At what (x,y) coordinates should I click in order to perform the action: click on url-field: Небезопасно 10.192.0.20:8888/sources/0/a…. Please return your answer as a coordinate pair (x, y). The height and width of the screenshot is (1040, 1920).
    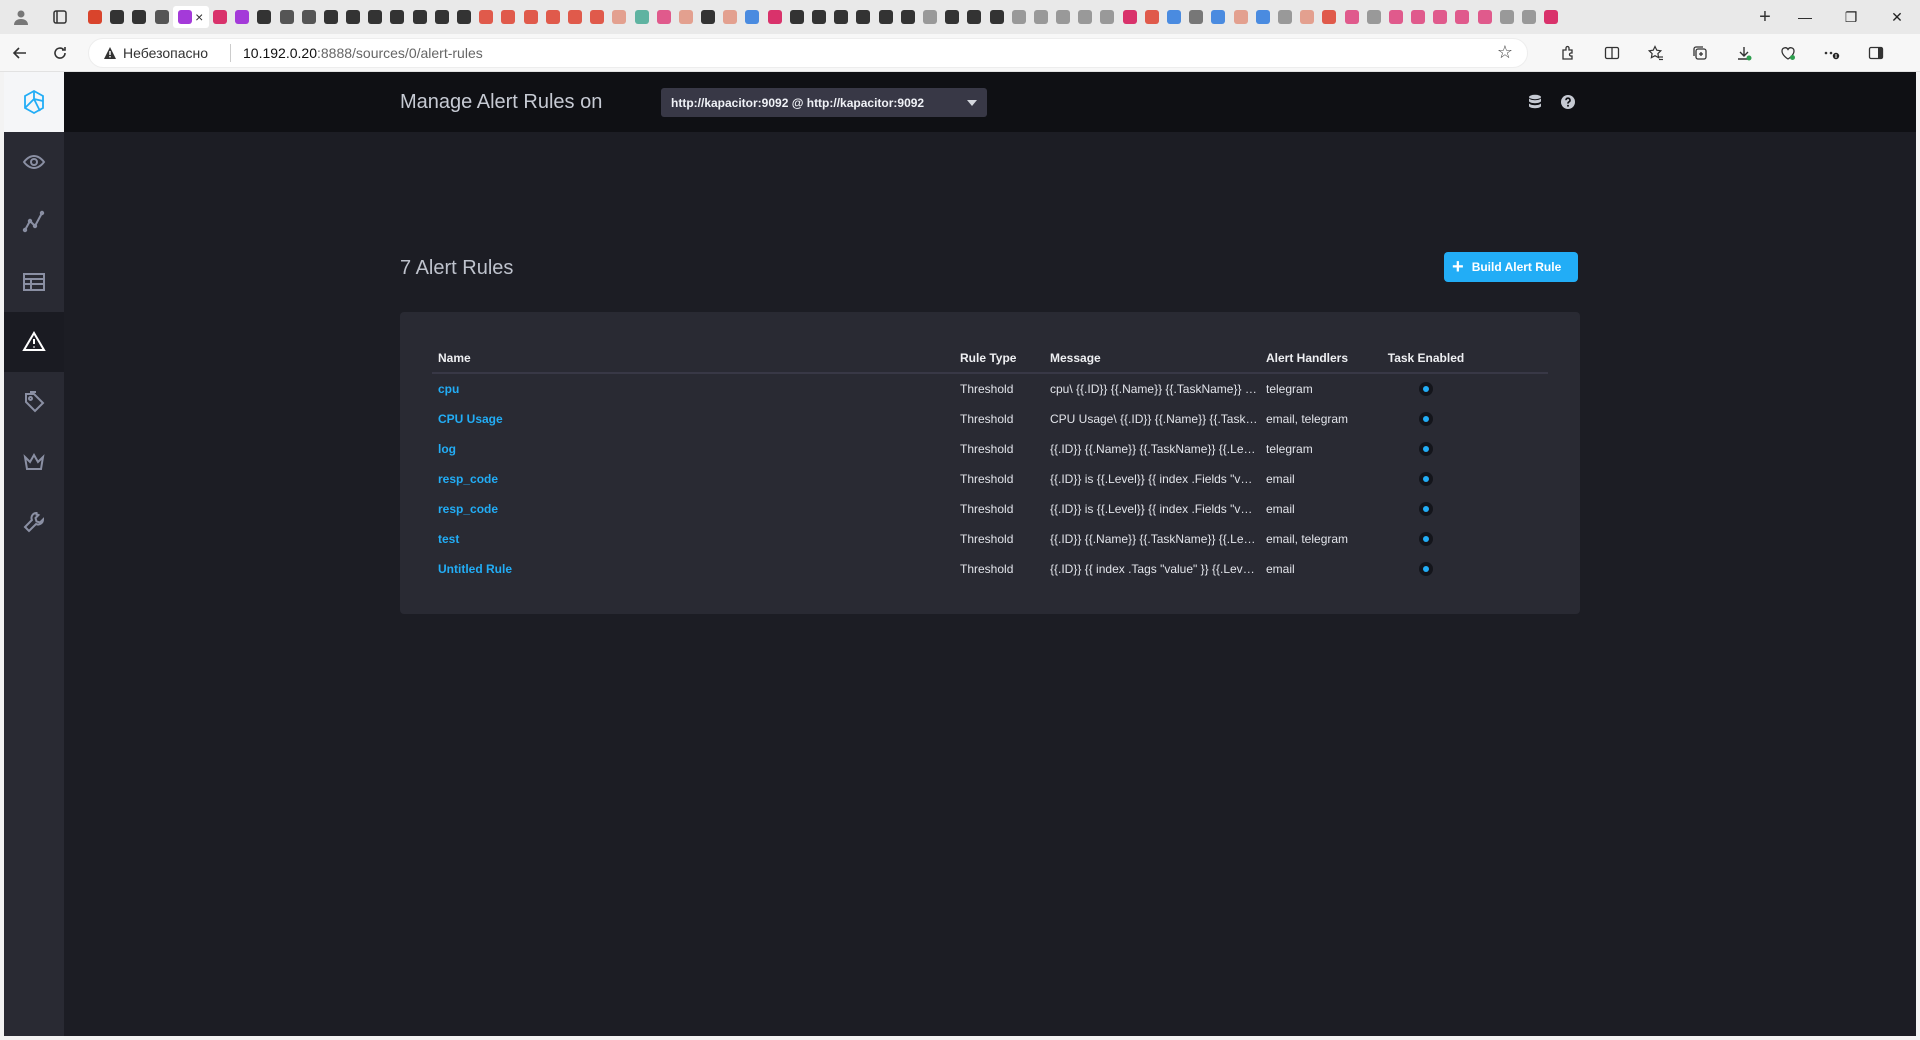
    Looking at the image, I should click on (808, 52).